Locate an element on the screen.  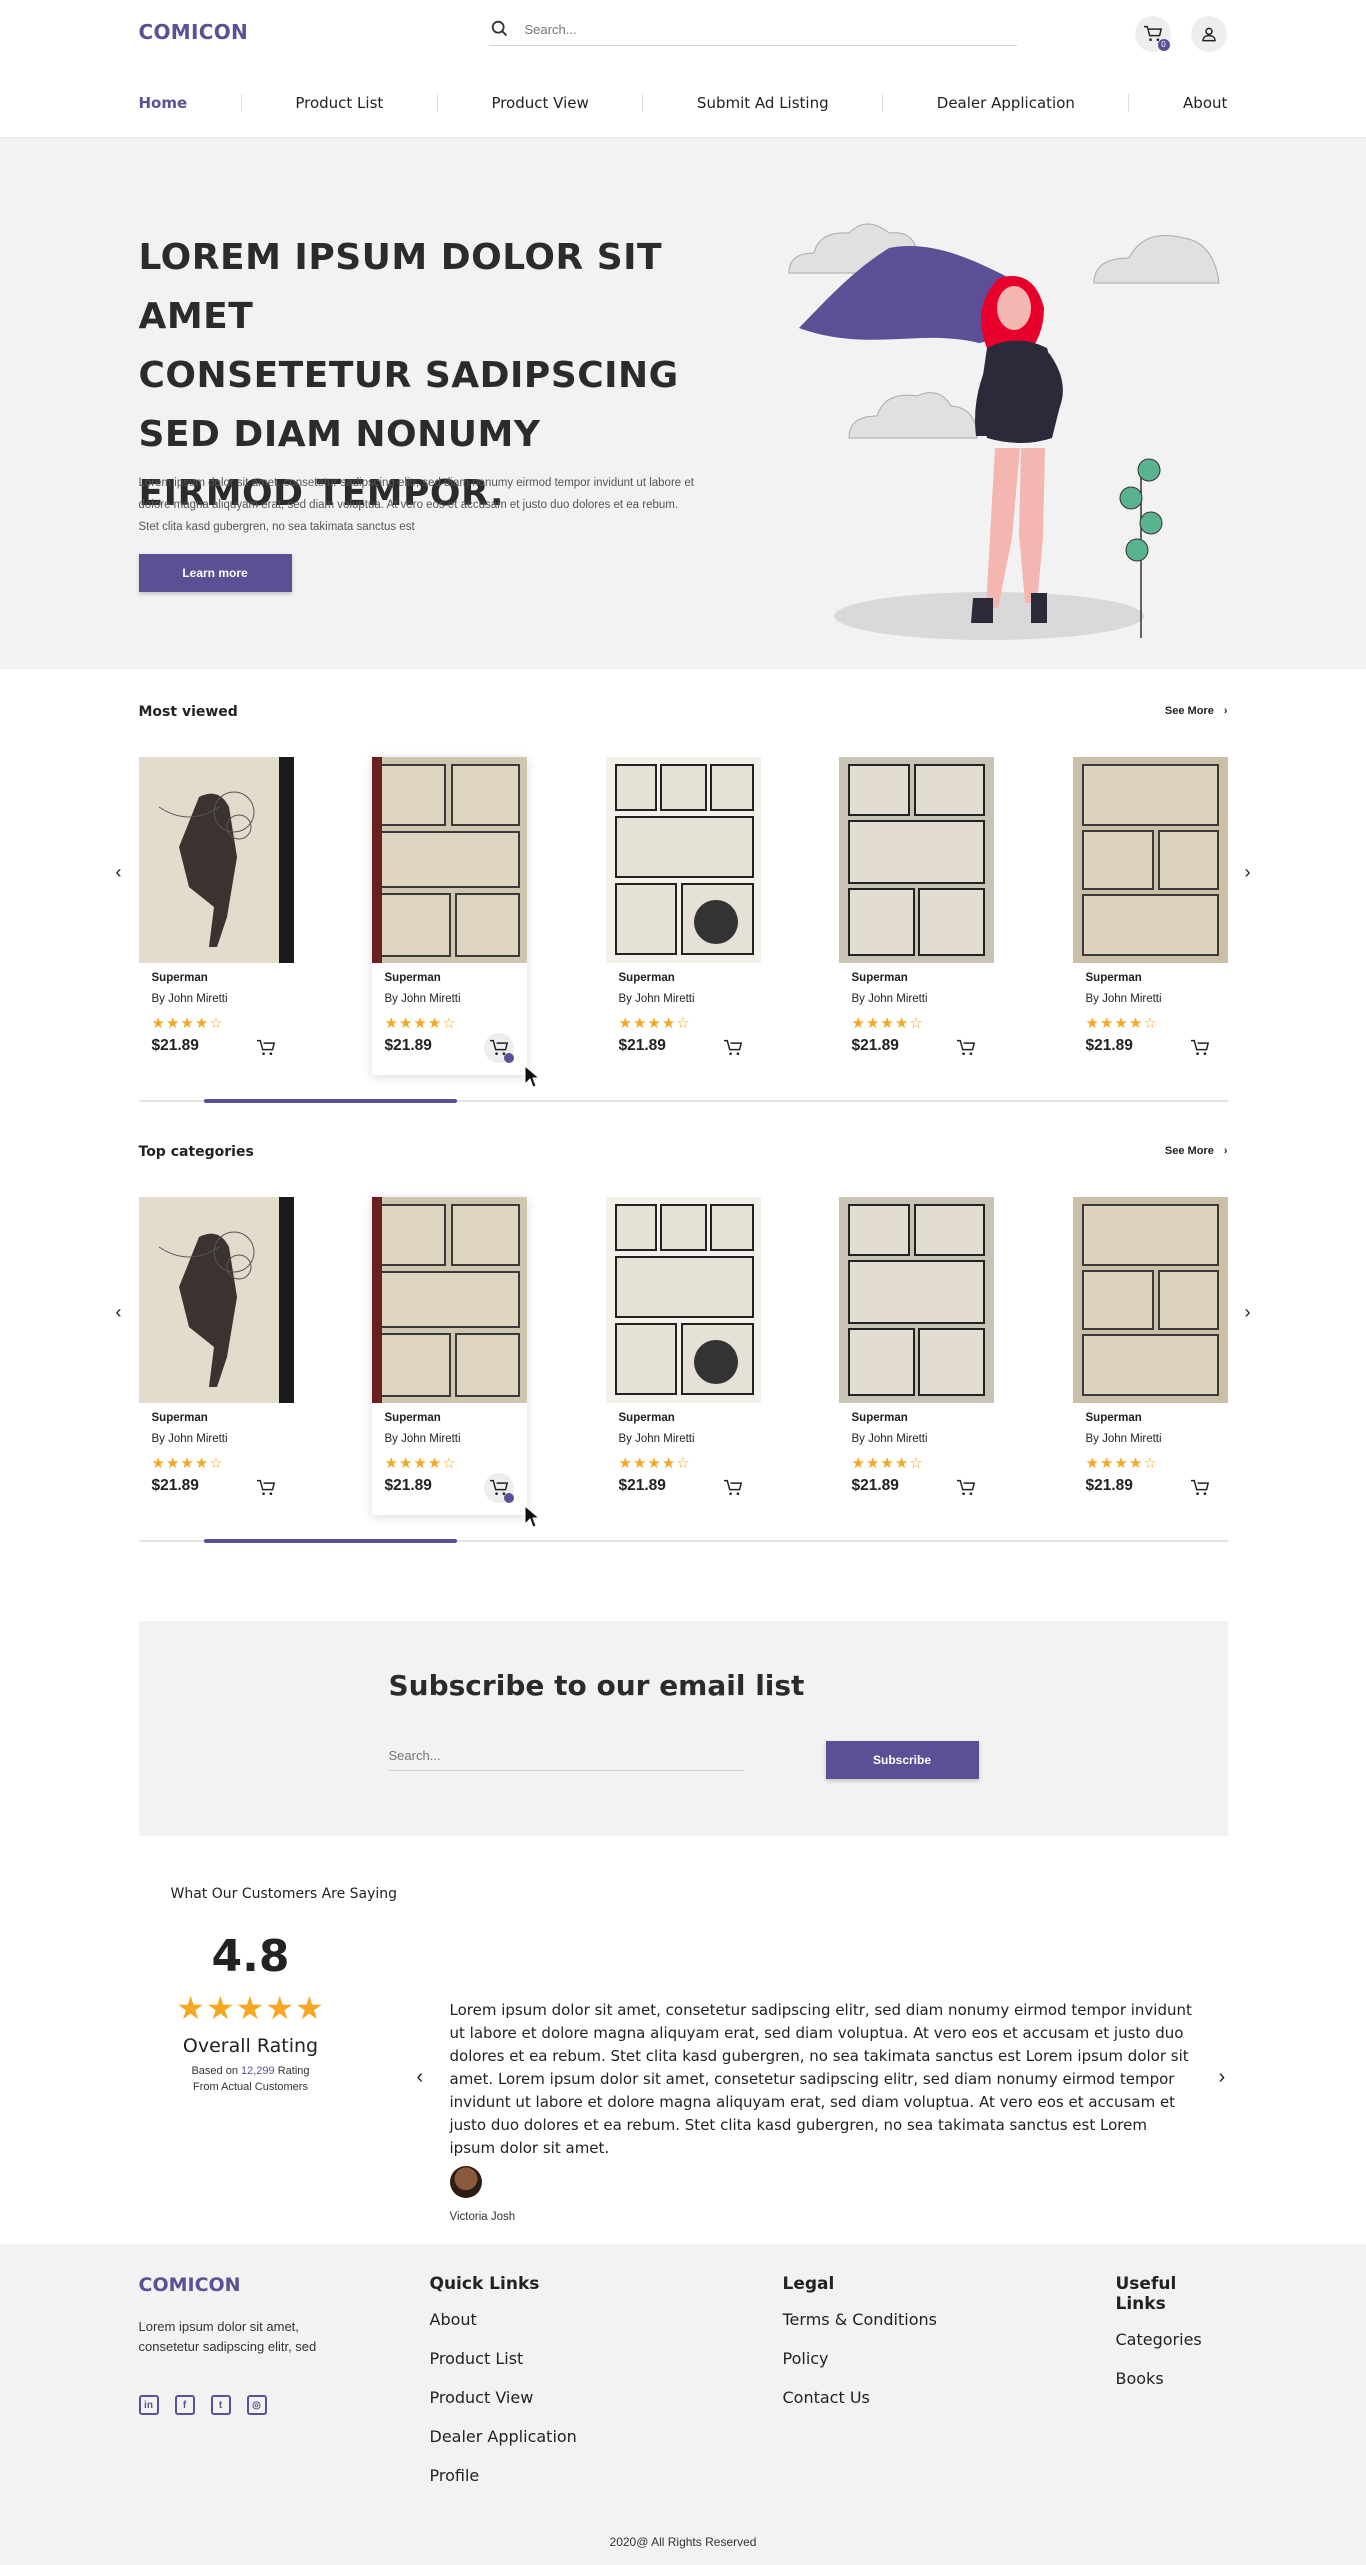
nav-product-list: Product List is located at coordinates (339, 103).